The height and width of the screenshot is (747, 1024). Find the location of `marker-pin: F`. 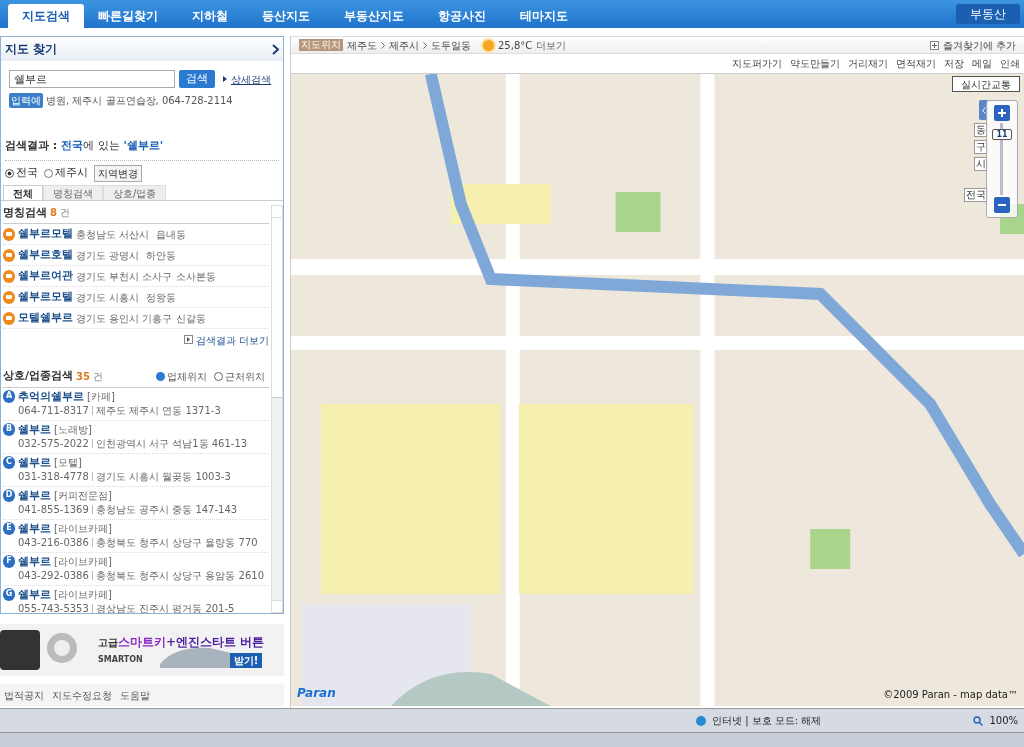

marker-pin: F is located at coordinates (9, 561).